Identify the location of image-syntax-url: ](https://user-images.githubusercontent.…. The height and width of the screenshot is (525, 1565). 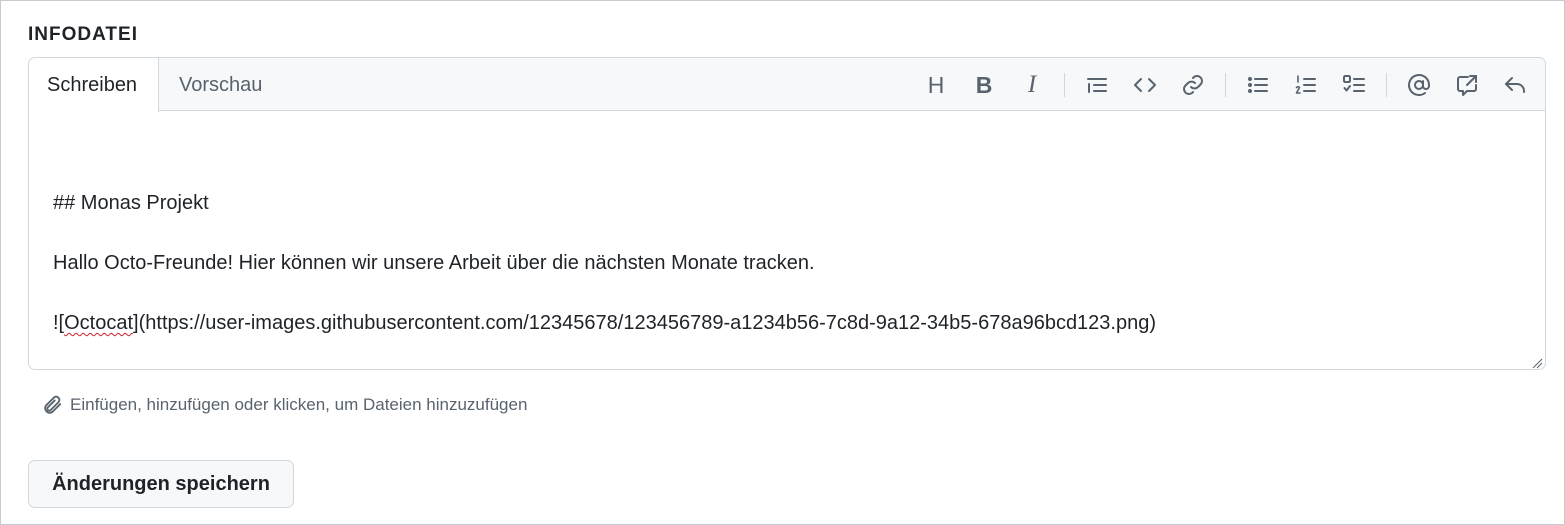
(645, 323).